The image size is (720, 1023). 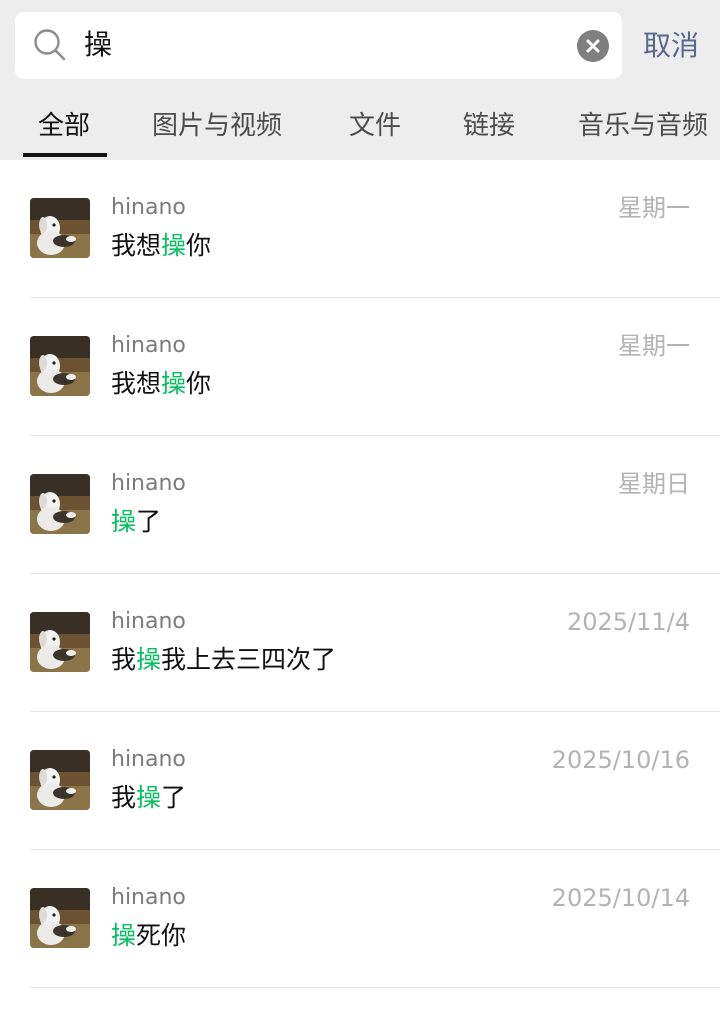 I want to click on tab-links: 链接, so click(x=489, y=126).